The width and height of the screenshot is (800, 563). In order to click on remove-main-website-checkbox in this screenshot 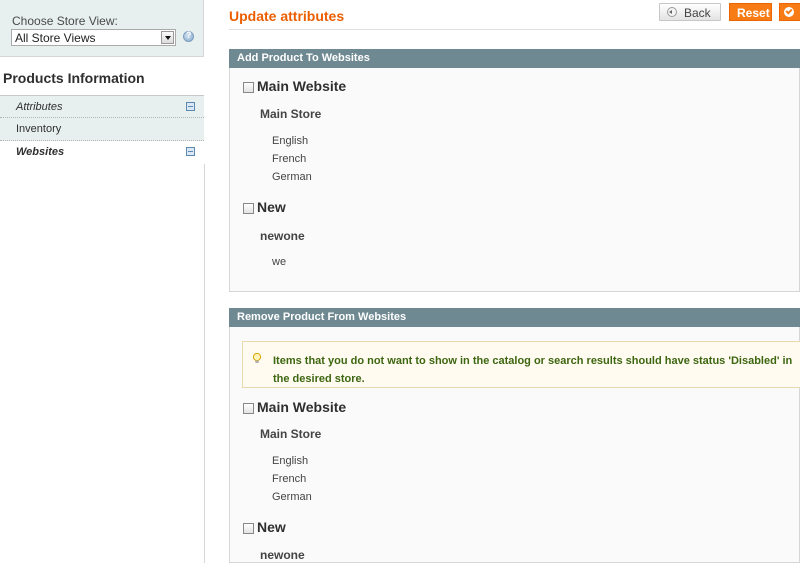, I will do `click(248, 408)`.